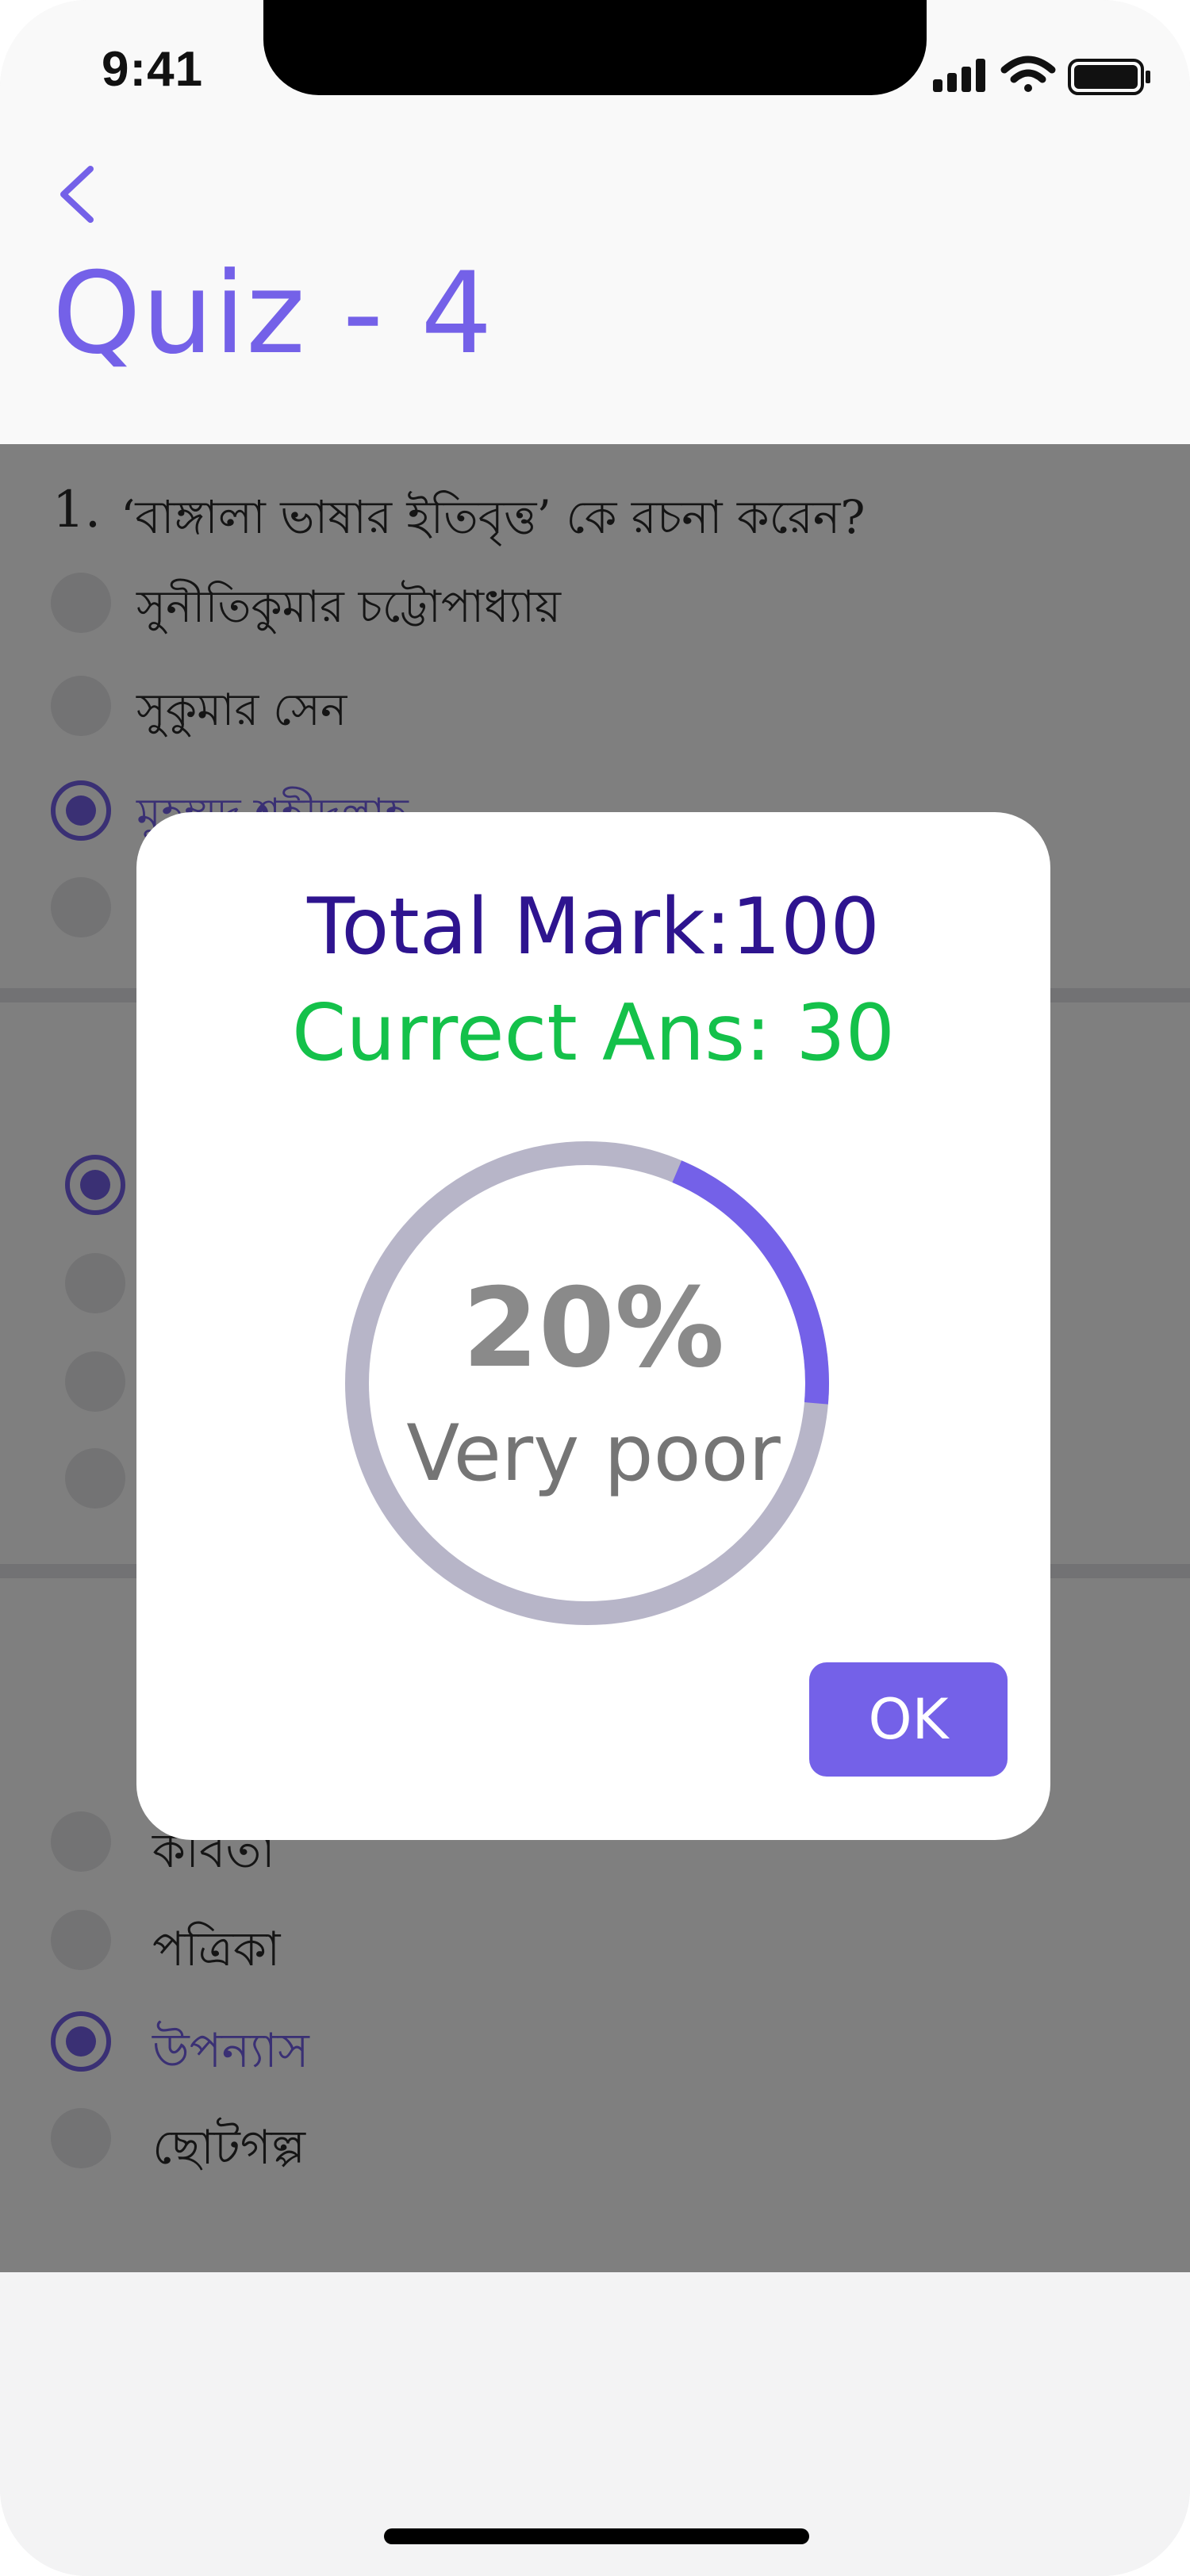 This screenshot has height=2576, width=1190. I want to click on status-icons, so click(1041, 75).